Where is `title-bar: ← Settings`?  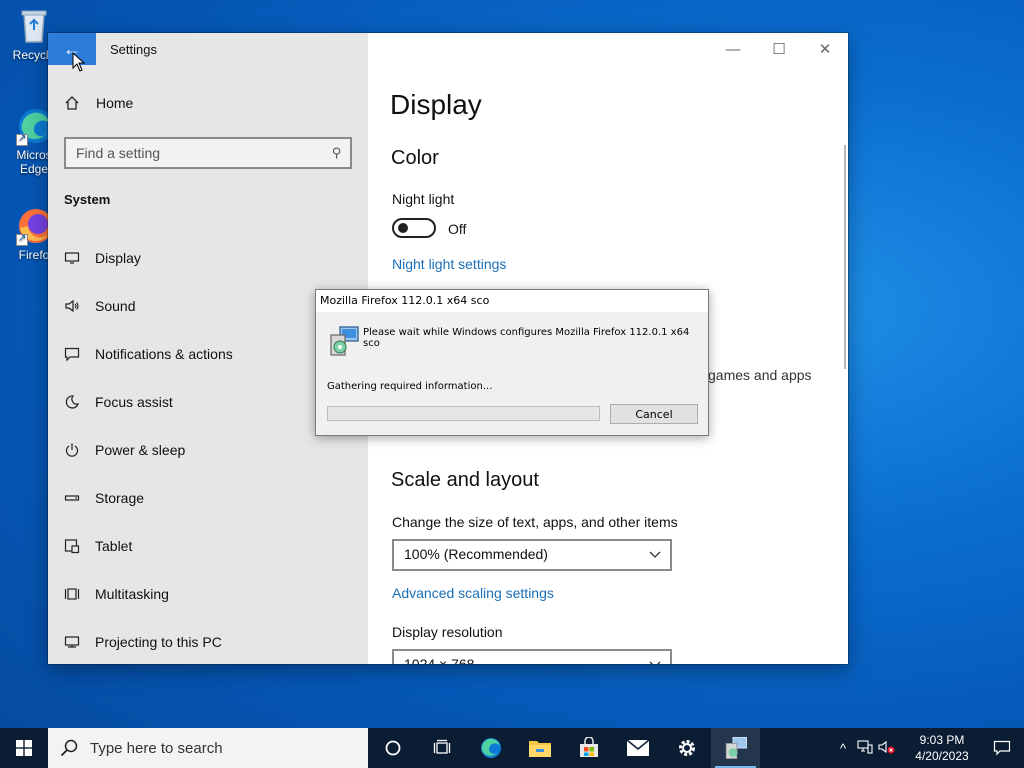
title-bar: ← Settings is located at coordinates (208, 49).